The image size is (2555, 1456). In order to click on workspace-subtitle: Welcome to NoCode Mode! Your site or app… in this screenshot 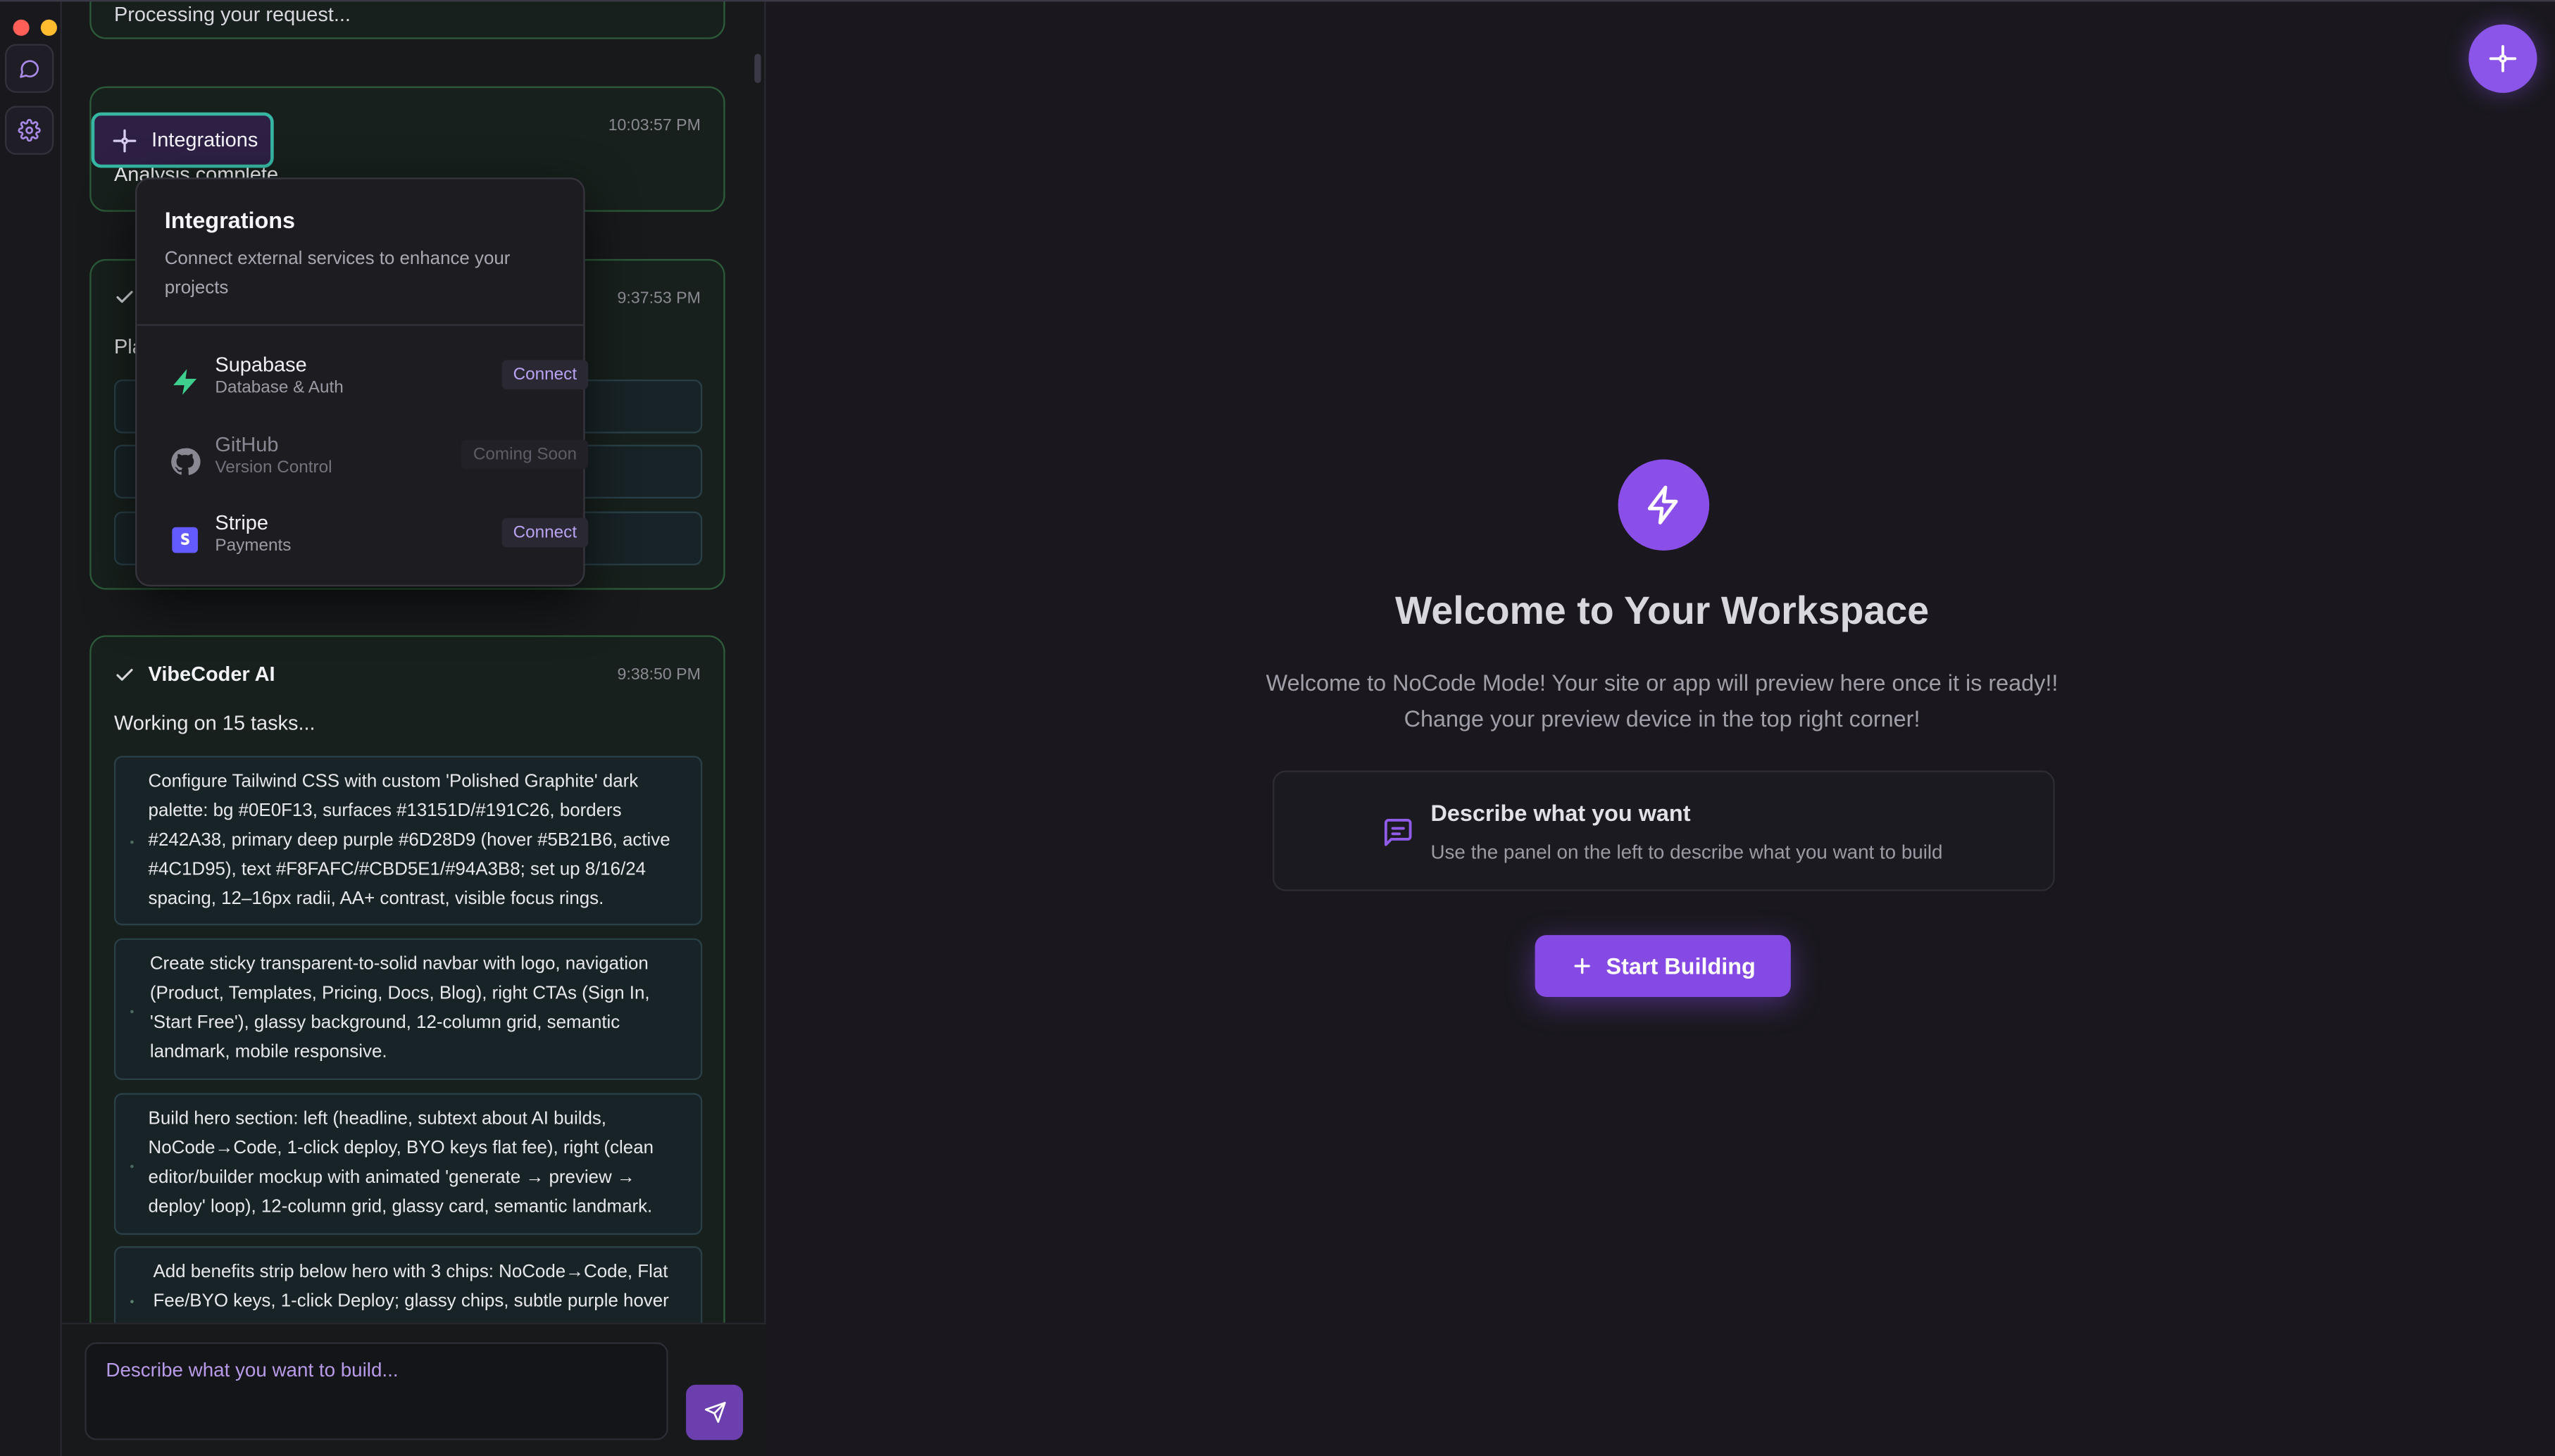, I will do `click(1662, 700)`.